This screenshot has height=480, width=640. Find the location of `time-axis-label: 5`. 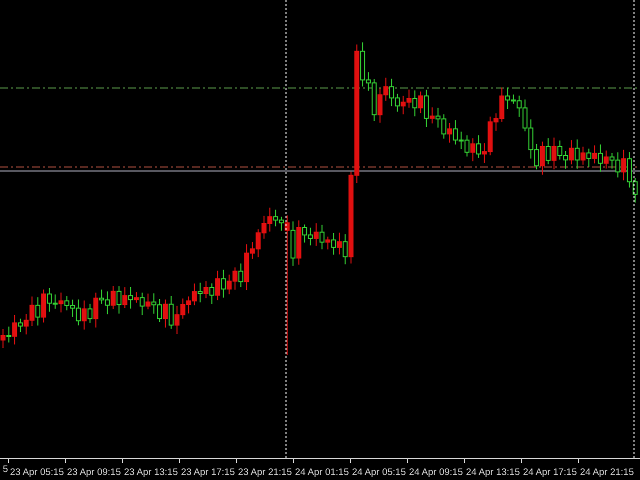

time-axis-label: 5 is located at coordinates (5, 470).